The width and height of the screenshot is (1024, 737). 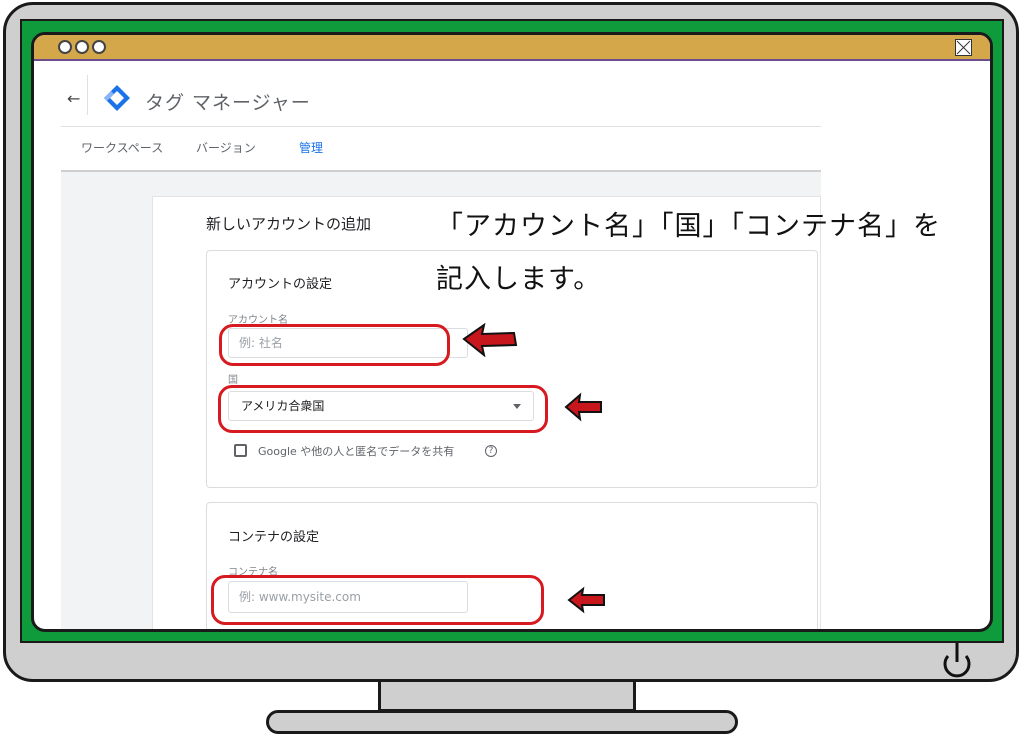 What do you see at coordinates (507, 697) in the screenshot?
I see `monitor-stand-neck` at bounding box center [507, 697].